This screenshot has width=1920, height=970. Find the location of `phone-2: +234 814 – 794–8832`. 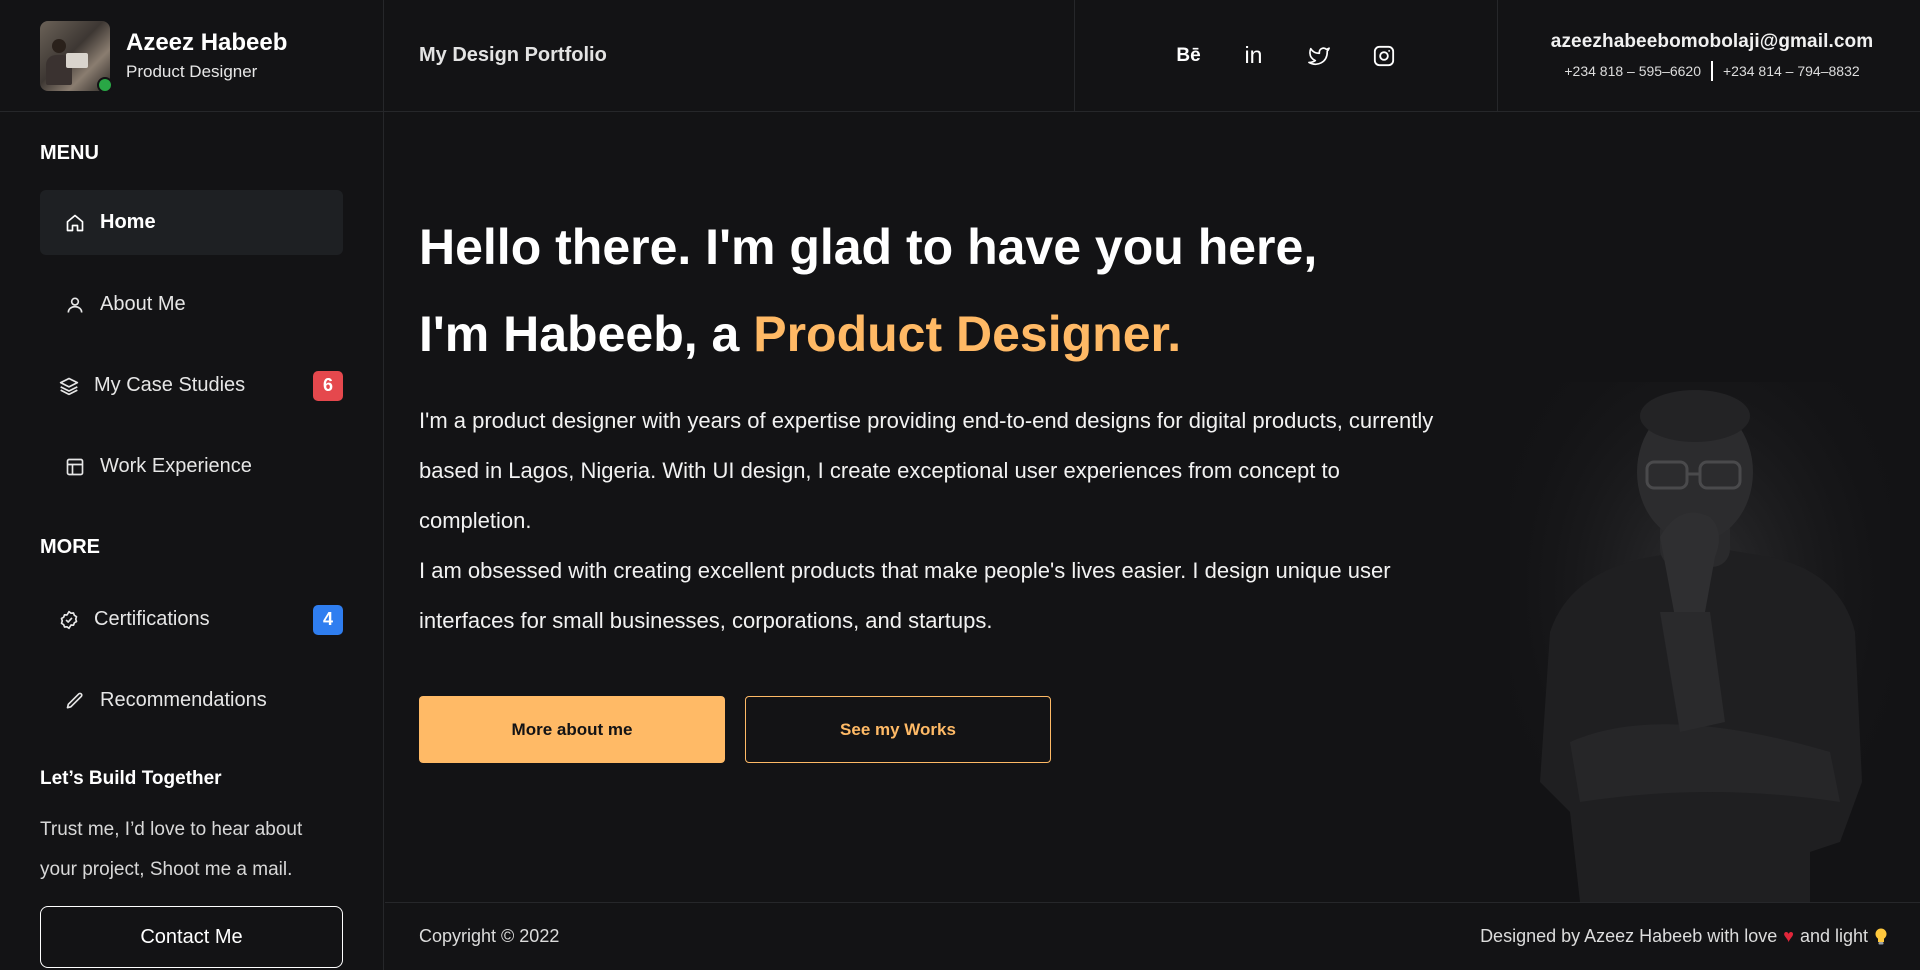

phone-2: +234 814 – 794–8832 is located at coordinates (1791, 71).